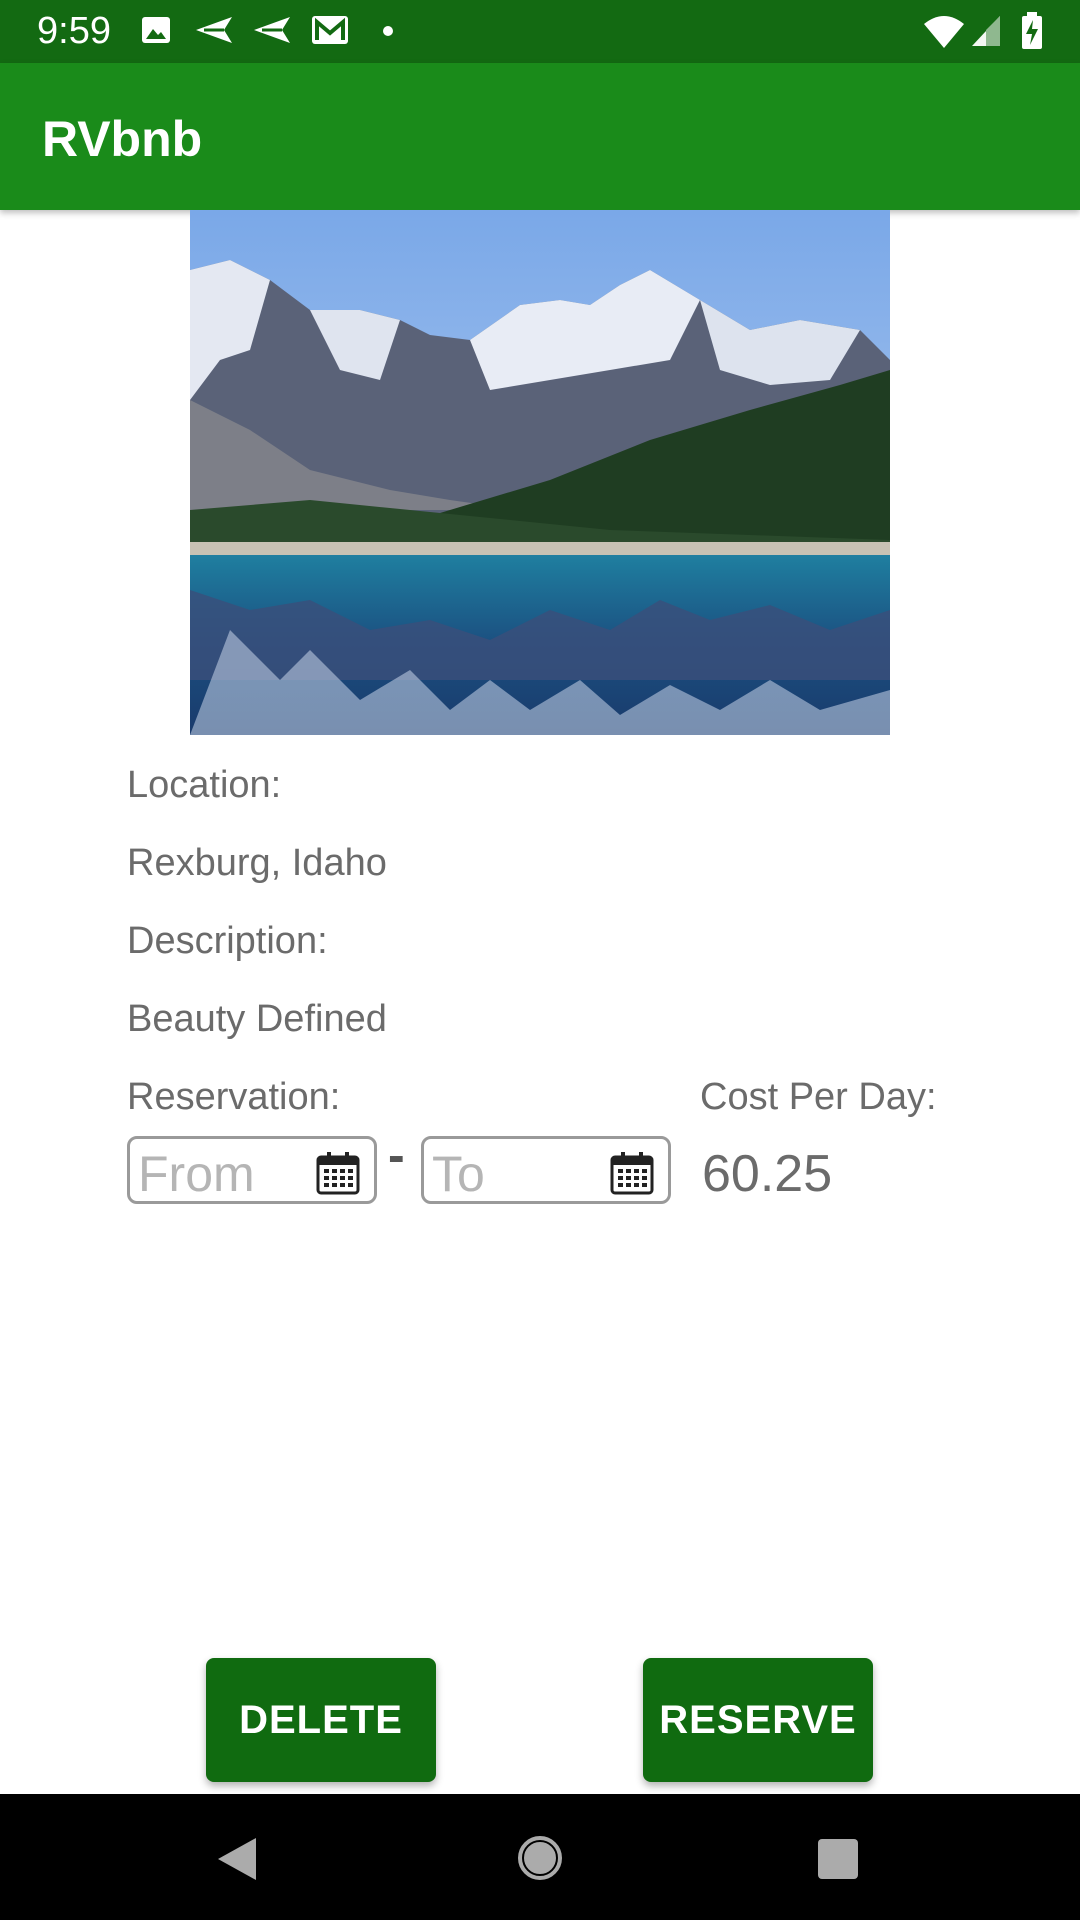 The height and width of the screenshot is (1920, 1080). I want to click on description-label: Description:, so click(227, 941).